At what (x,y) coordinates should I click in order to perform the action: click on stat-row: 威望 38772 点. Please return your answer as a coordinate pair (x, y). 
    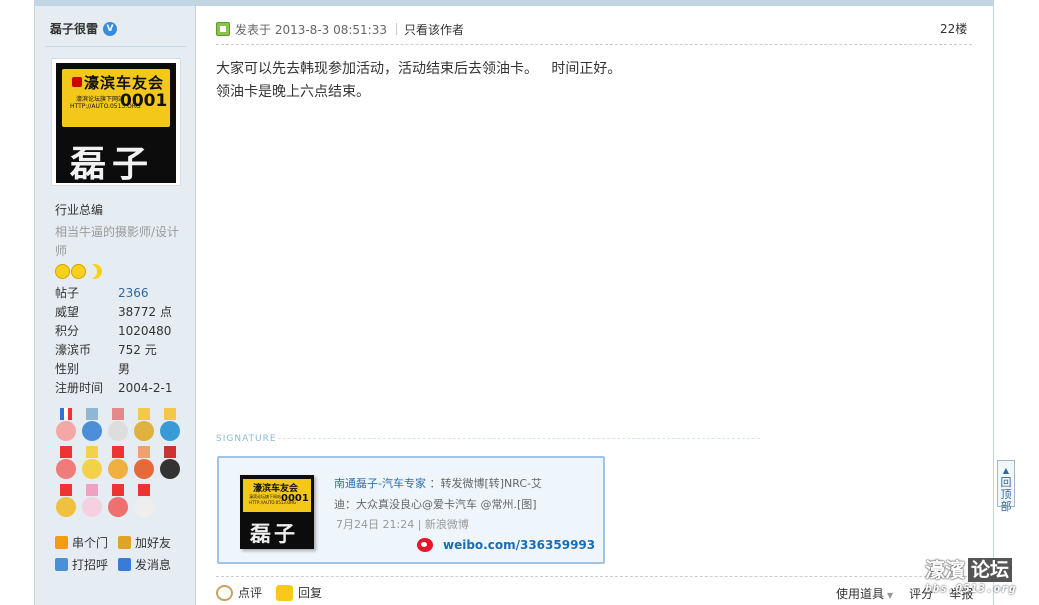
    Looking at the image, I should click on (113, 312).